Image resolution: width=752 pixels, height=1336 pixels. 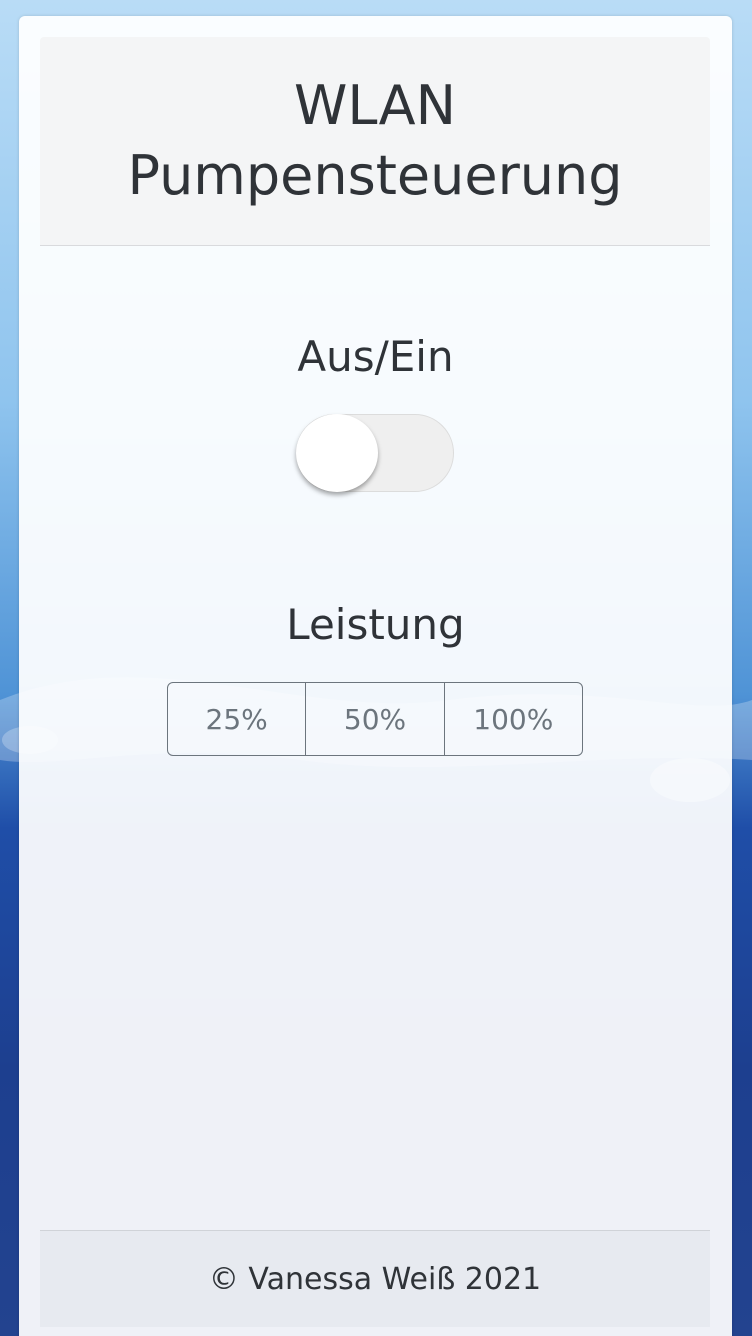 I want to click on power-level-label: Leistung, so click(x=375, y=624).